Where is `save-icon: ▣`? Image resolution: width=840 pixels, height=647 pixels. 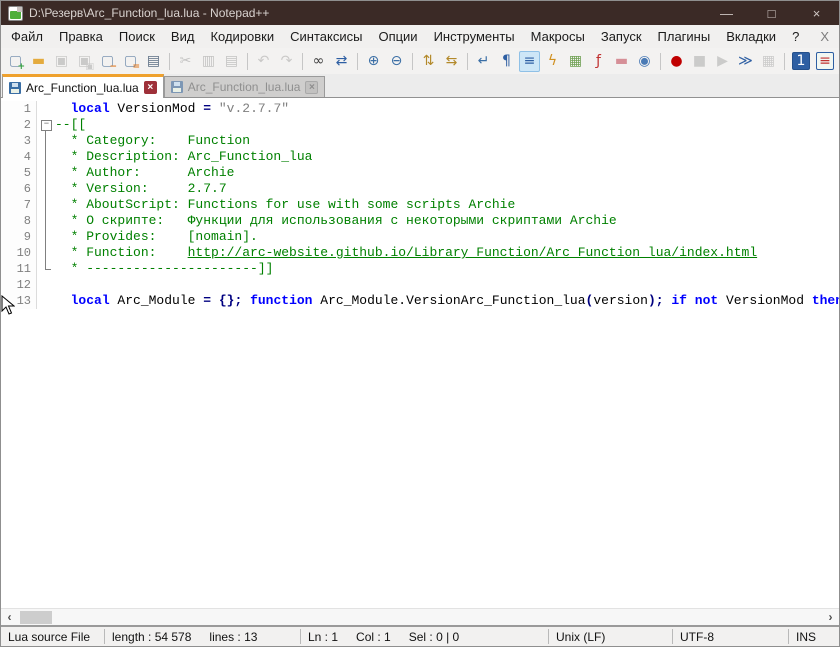 save-icon: ▣ is located at coordinates (61, 61).